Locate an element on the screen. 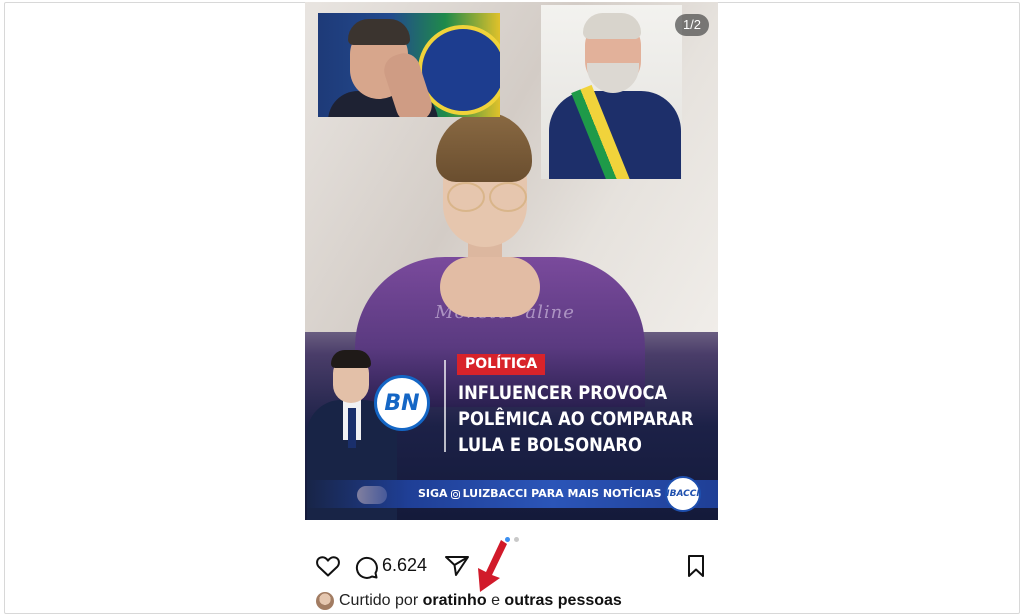  carousel-page-indicator: 1/2 is located at coordinates (692, 25).